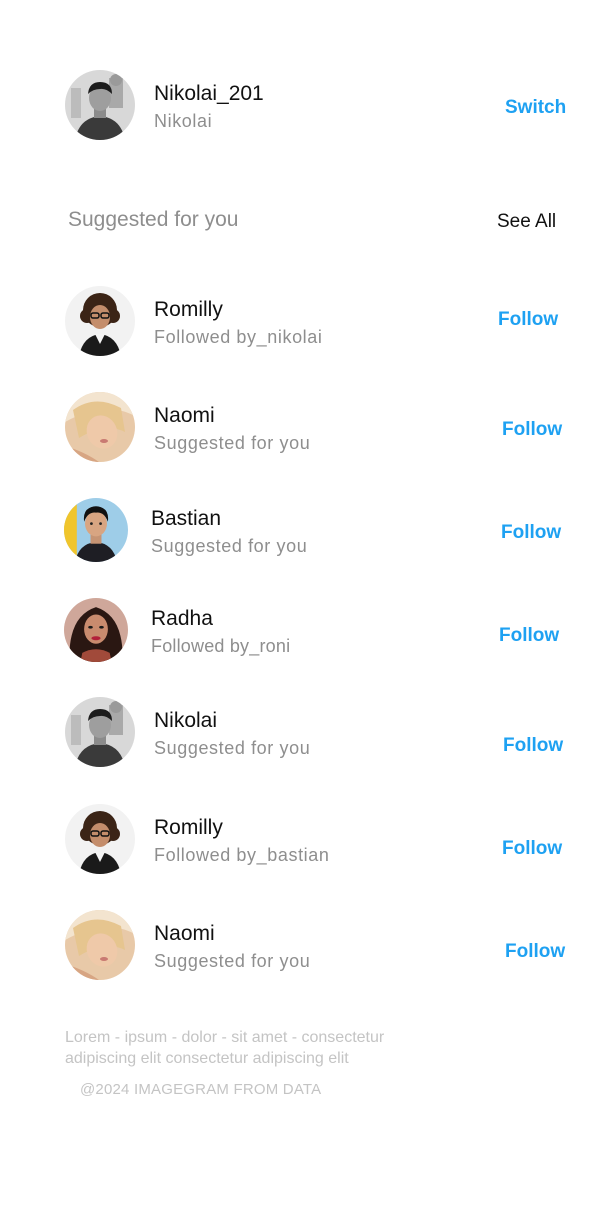 This screenshot has height=1228, width=607. Describe the element at coordinates (201, 1089) in the screenshot. I see `copyright: @2024 IMAGEGRAM FROM DATA` at that location.